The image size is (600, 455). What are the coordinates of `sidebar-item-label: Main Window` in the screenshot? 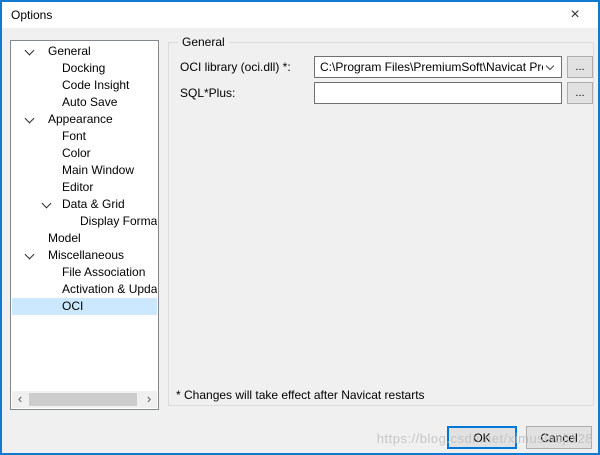 It's located at (98, 170).